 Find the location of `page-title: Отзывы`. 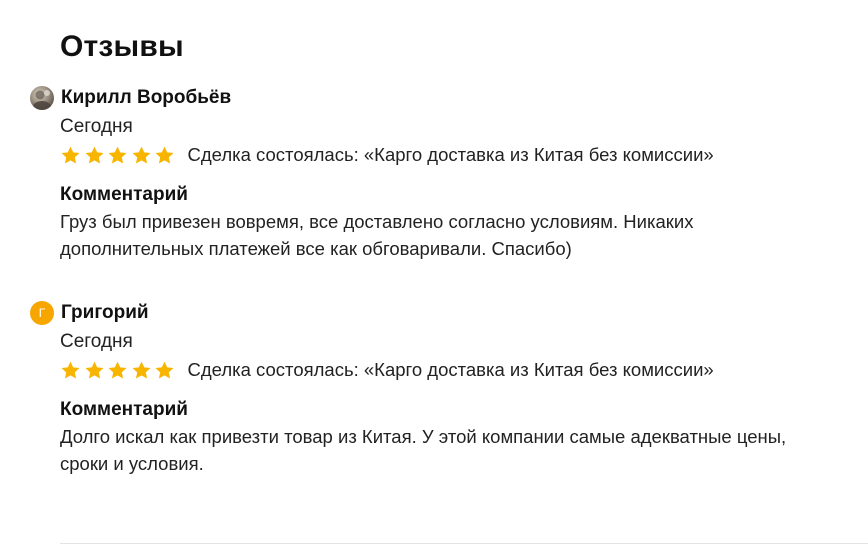

page-title: Отзывы is located at coordinates (122, 46).